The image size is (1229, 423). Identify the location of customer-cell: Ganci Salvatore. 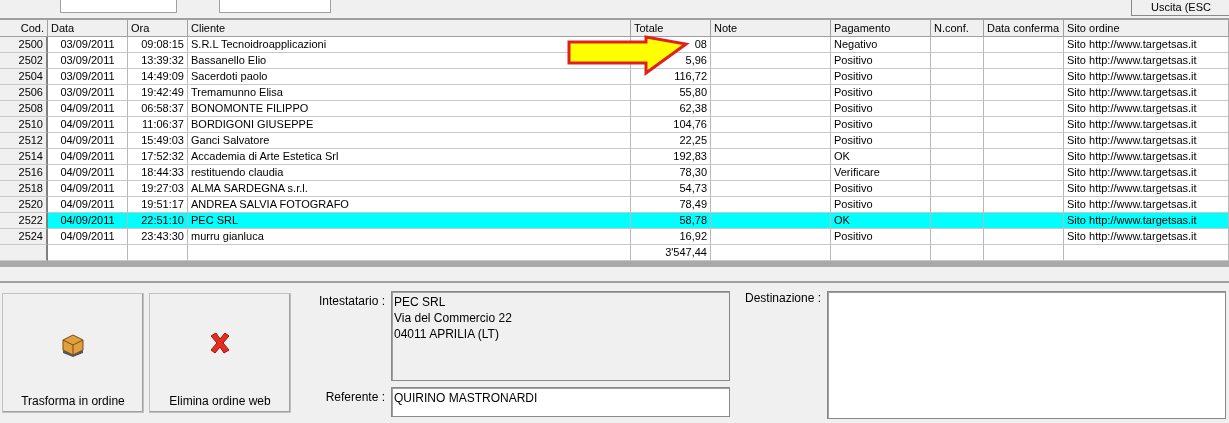
(409, 141).